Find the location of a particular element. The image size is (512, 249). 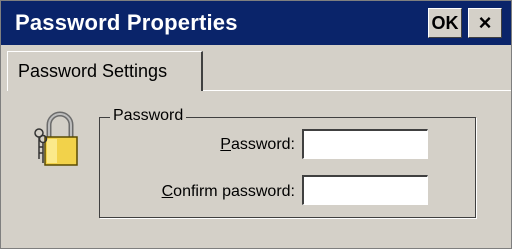

password-label-accel: P is located at coordinates (225, 144).